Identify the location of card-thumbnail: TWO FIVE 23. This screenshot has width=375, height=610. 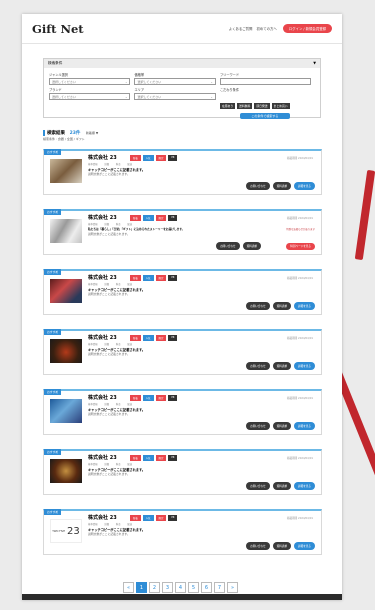
(66, 531).